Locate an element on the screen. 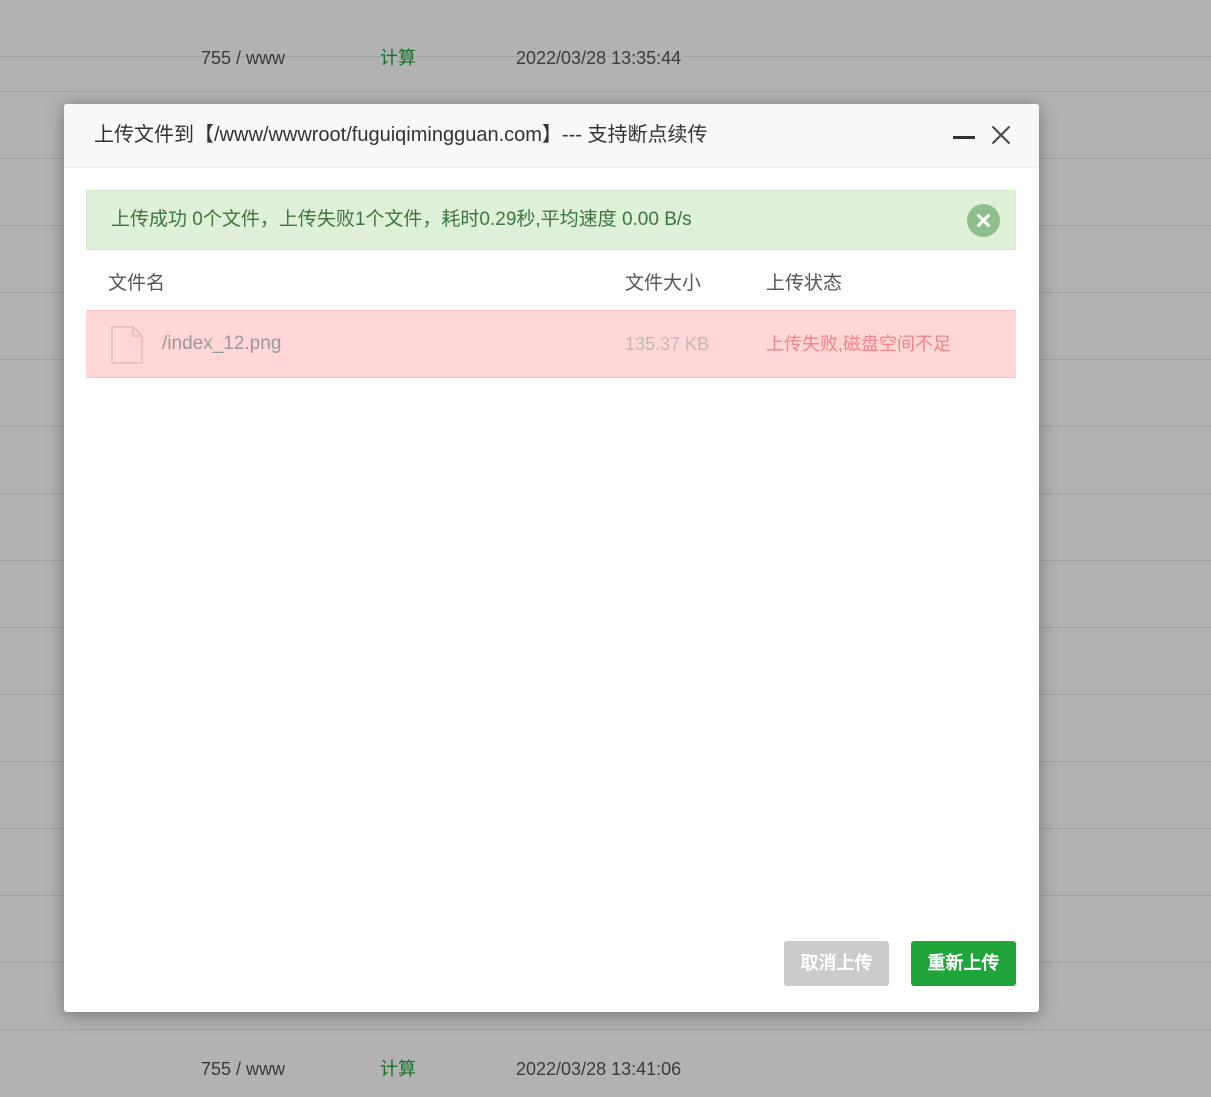 The image size is (1211, 1097). column-header-name: 文件名 is located at coordinates (137, 283).